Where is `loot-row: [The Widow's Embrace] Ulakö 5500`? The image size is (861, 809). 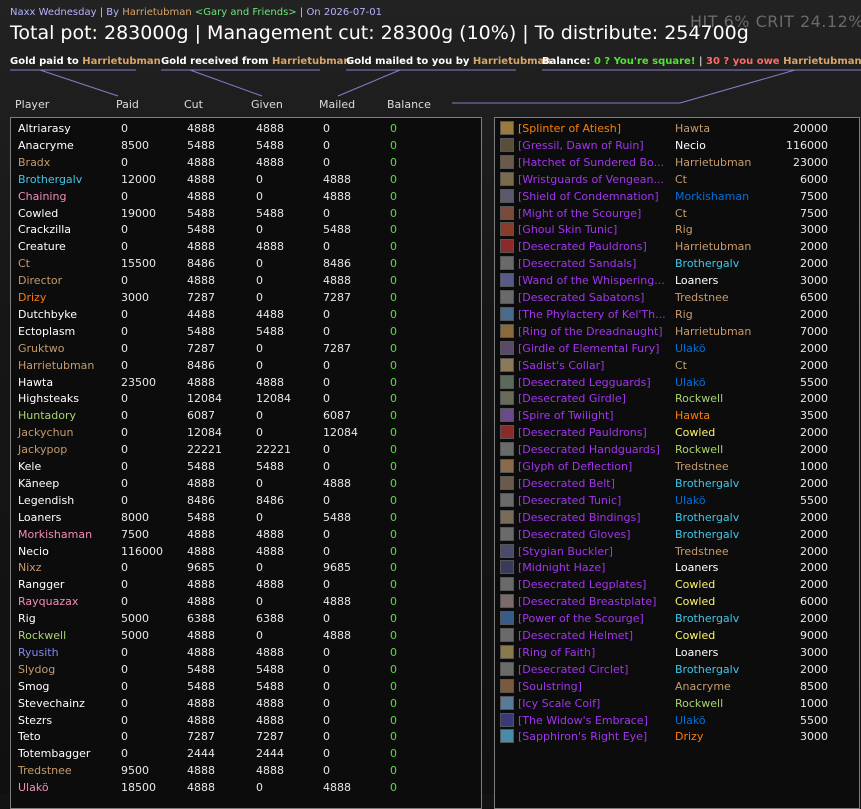
loot-row: [The Widow's Embrace] Ulakö 5500 is located at coordinates (677, 720).